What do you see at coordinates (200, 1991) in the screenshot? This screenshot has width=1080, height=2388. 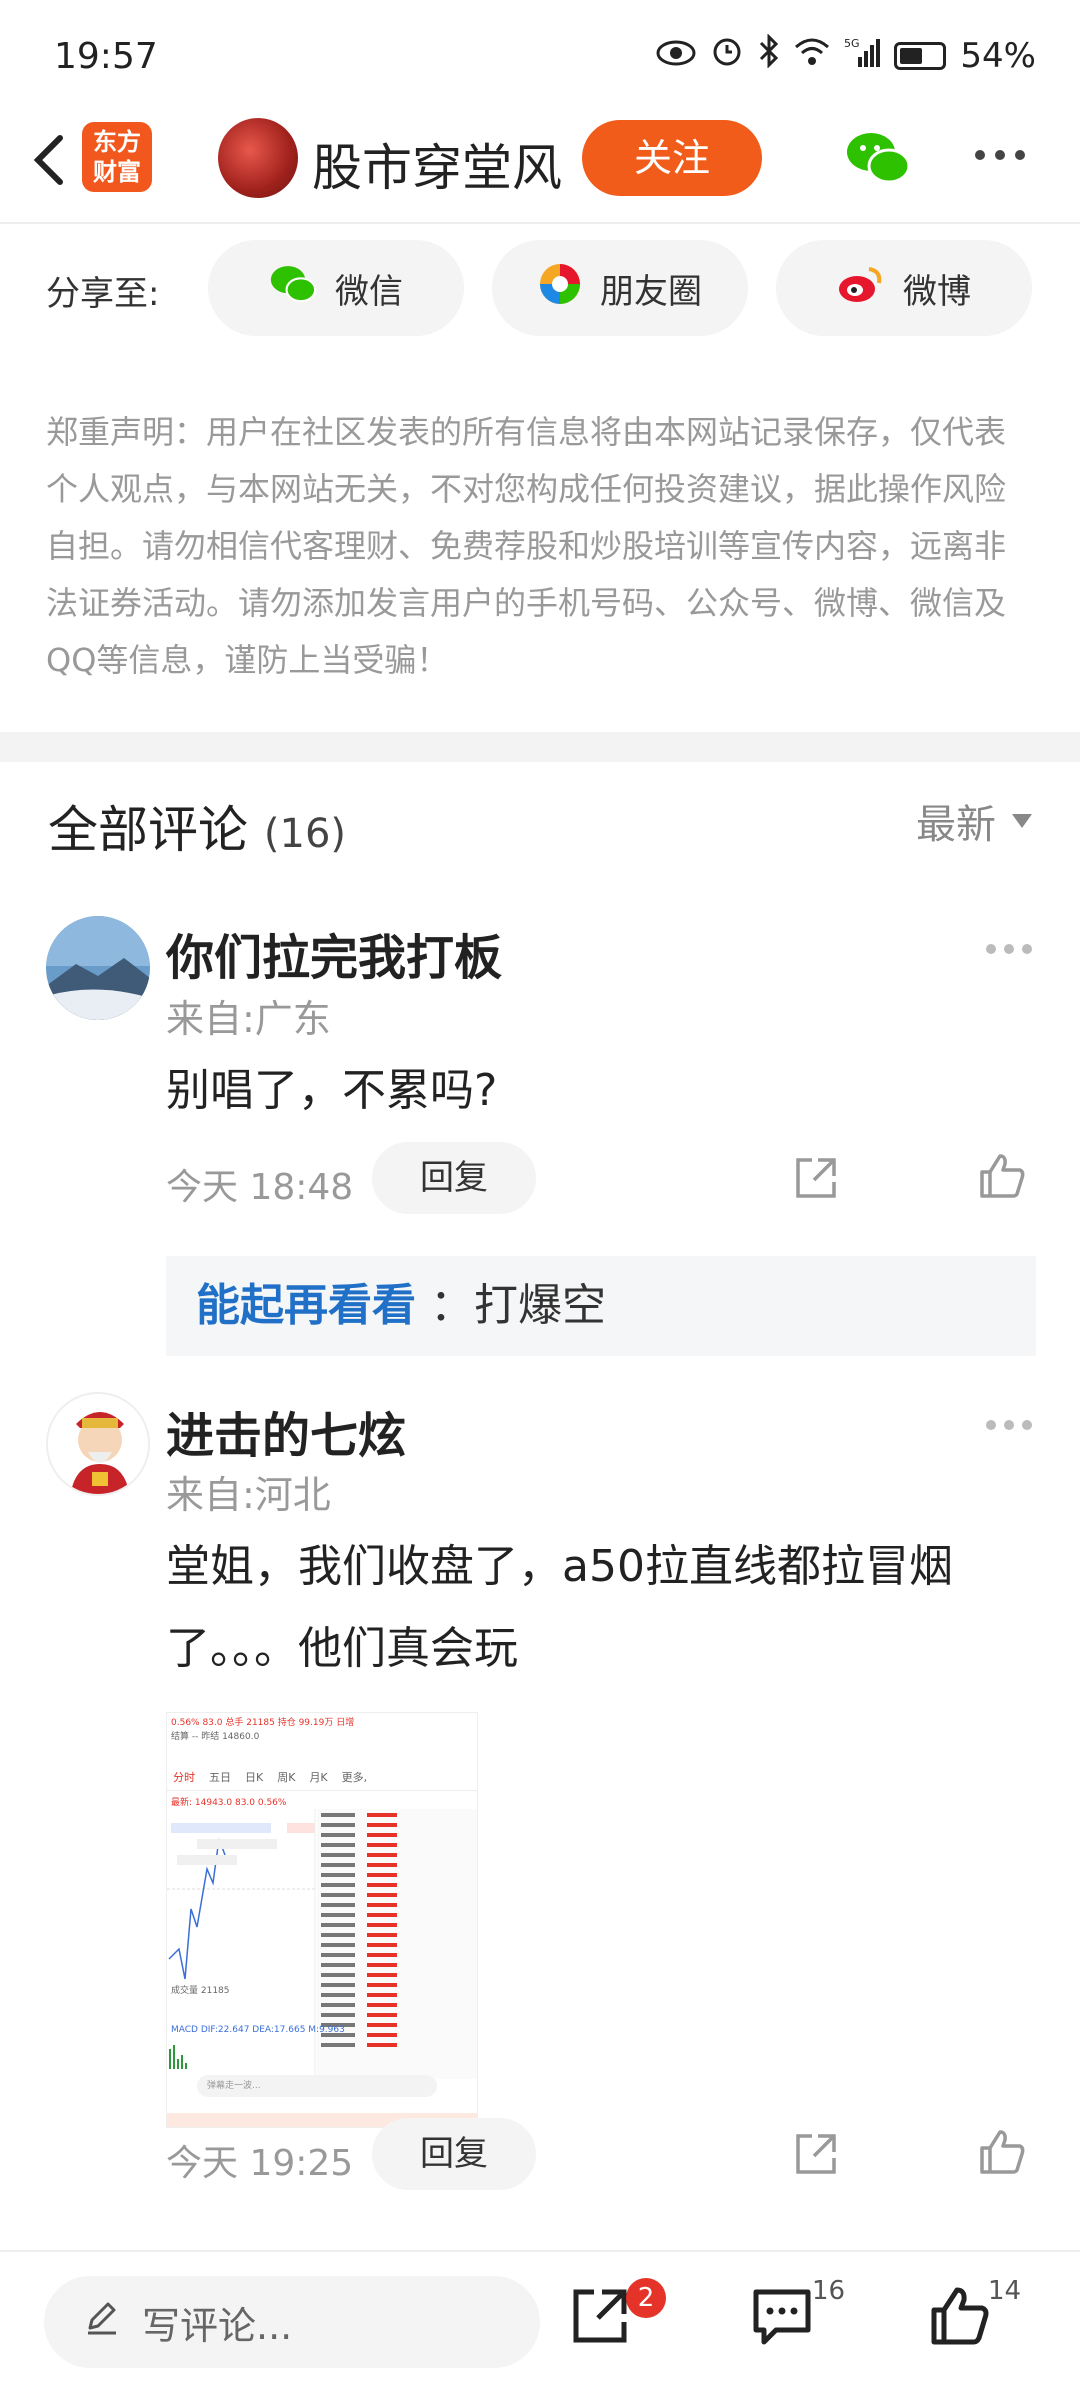 I see `thumb-volume: 成交量 21185` at bounding box center [200, 1991].